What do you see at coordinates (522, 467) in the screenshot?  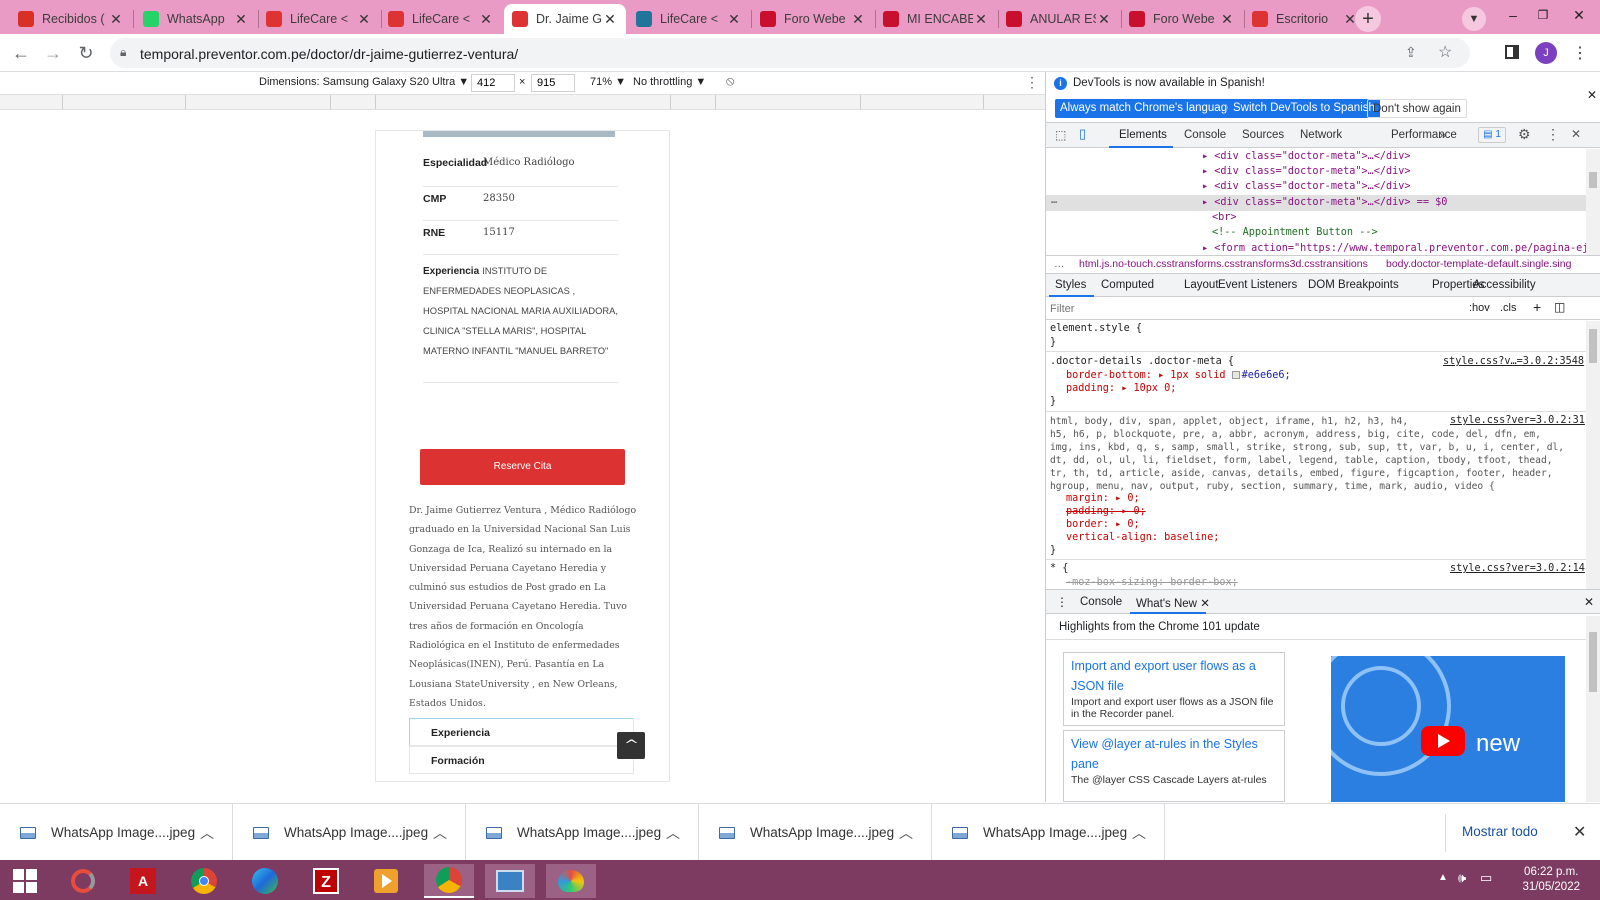 I see `reserve-appointment-button: Reserve Cita` at bounding box center [522, 467].